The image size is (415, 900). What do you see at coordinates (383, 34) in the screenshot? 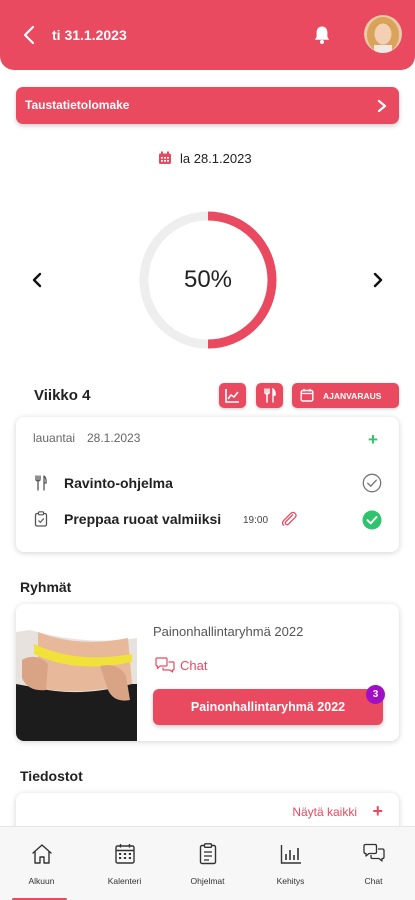
I see `user-avatar` at bounding box center [383, 34].